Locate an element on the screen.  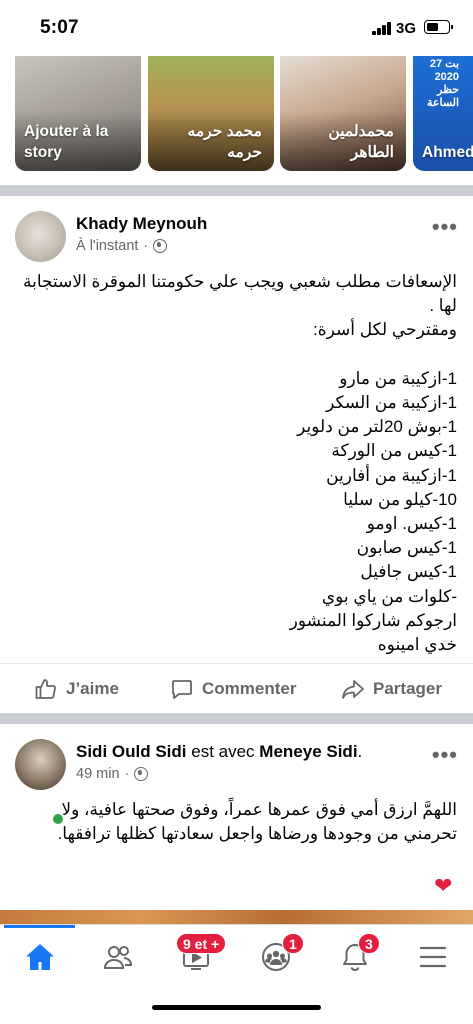
thumbs-up-icon is located at coordinates (45, 689).